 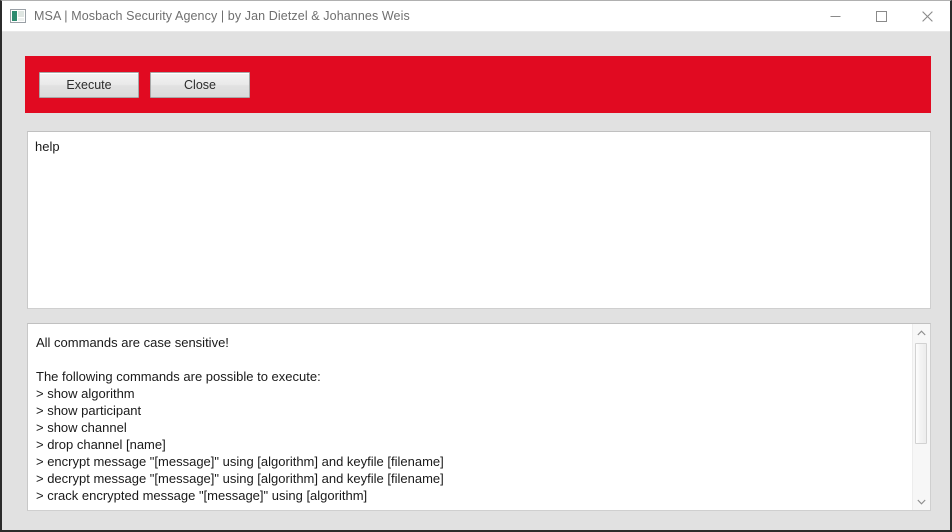 I want to click on scrollbar-down-button, so click(x=921, y=501).